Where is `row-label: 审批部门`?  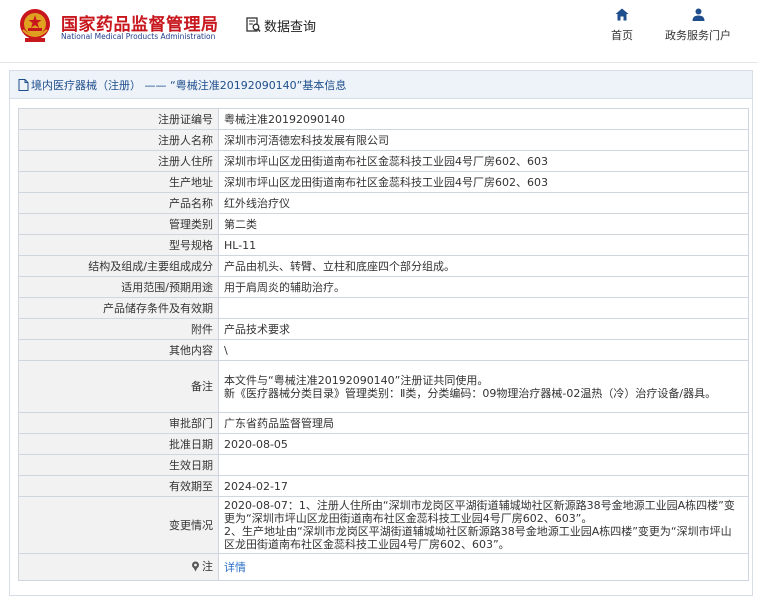
row-label: 审批部门 is located at coordinates (118, 423).